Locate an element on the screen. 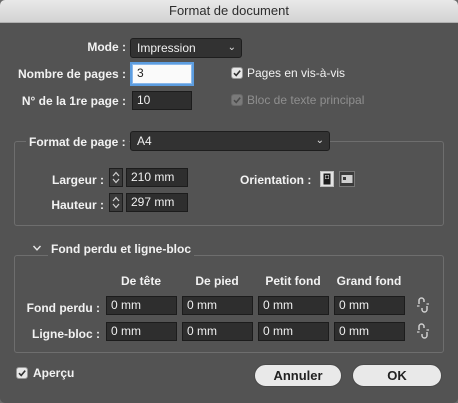 The height and width of the screenshot is (403, 458). portrait-orientation-icon is located at coordinates (327, 179).